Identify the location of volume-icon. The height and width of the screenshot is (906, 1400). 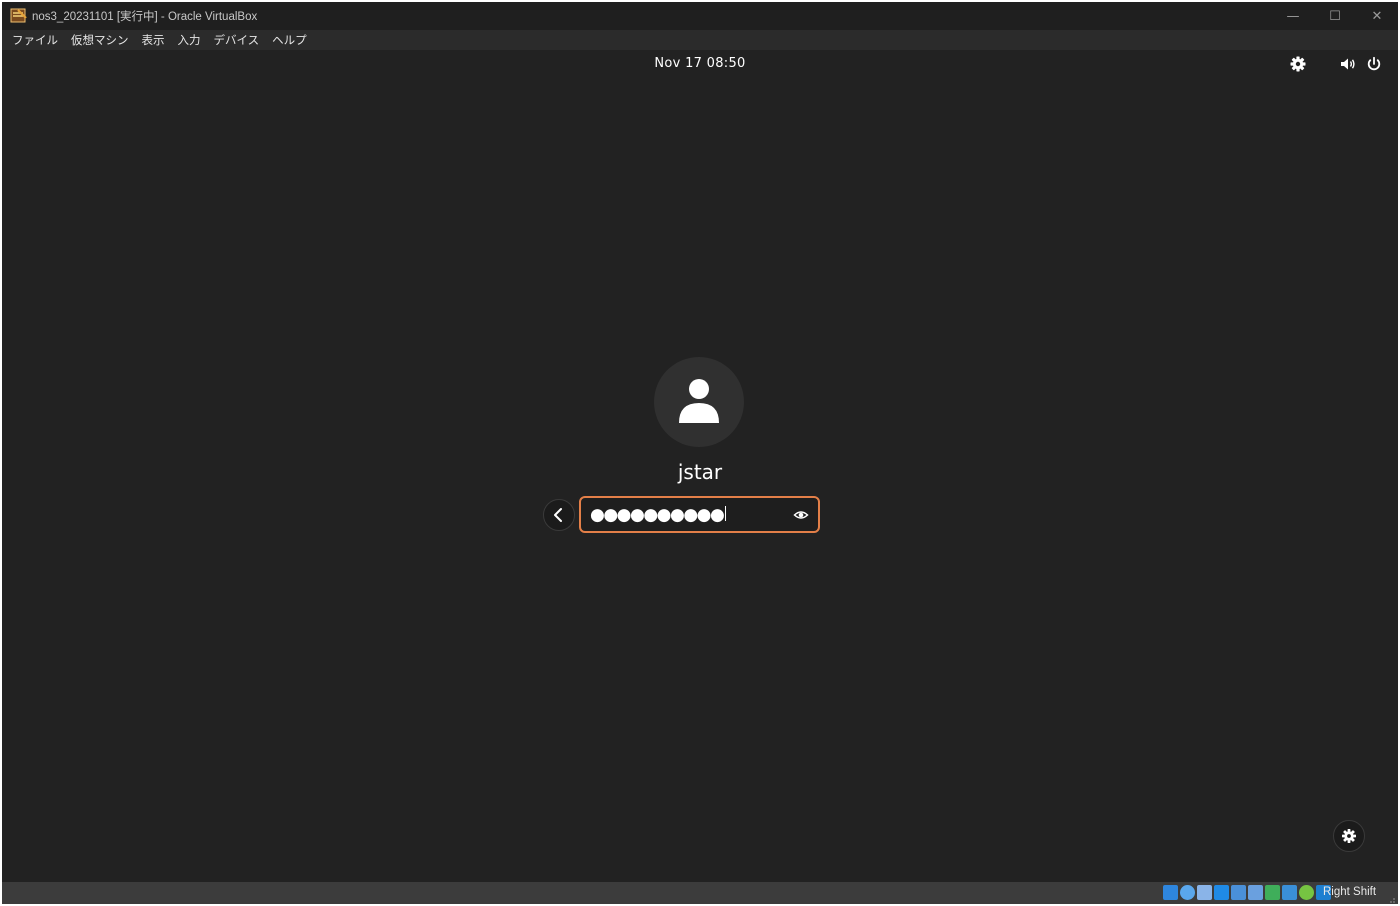
(1348, 64).